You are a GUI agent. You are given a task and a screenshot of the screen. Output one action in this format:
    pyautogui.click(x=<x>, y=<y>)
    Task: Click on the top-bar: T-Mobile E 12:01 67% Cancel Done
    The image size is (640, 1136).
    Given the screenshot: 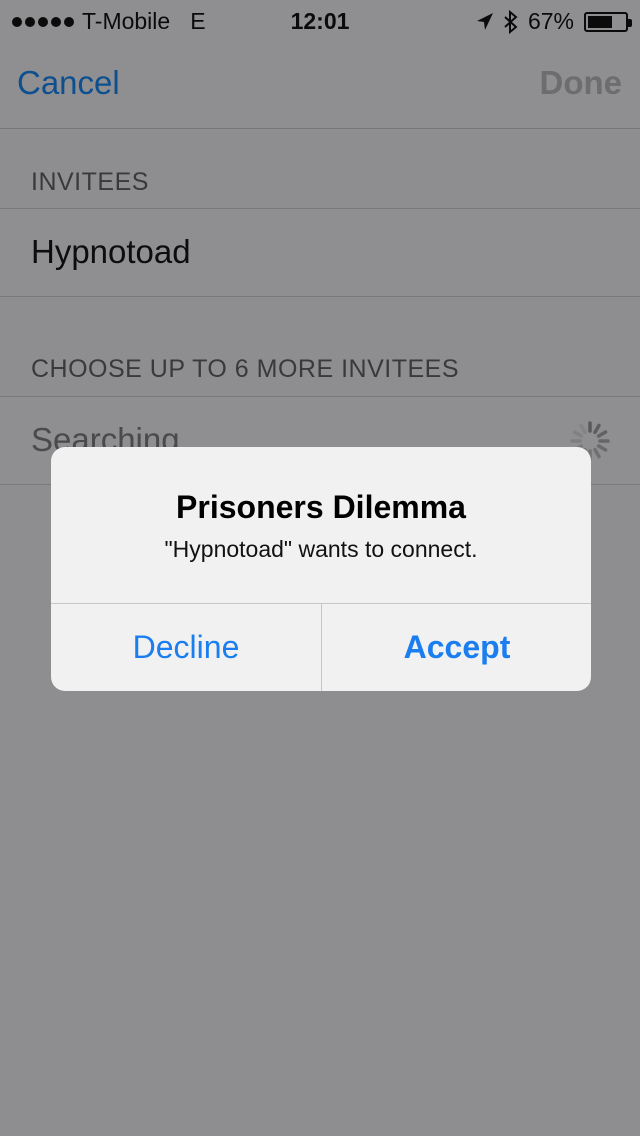 What is the action you would take?
    pyautogui.click(x=320, y=64)
    